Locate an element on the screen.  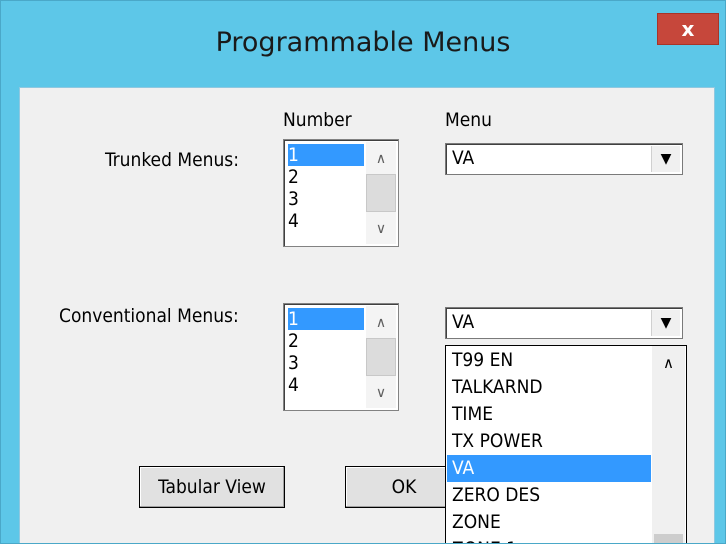
conventional-menu-value: VA is located at coordinates (463, 322).